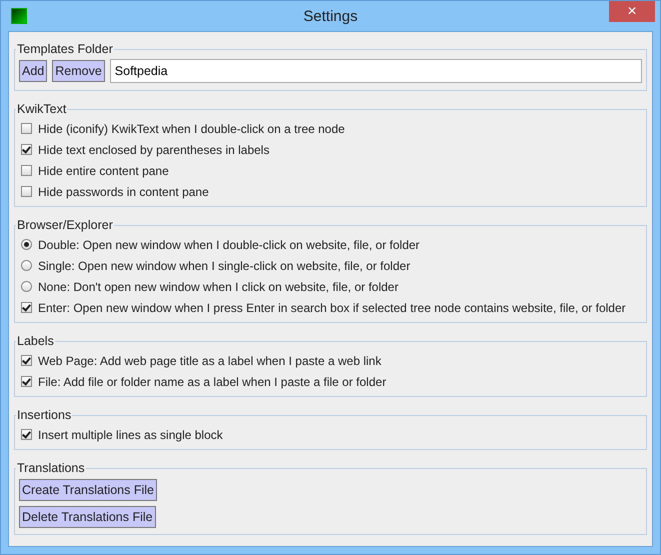  Describe the element at coordinates (210, 361) in the screenshot. I see `option-label: Web Page: Add web page title as a label when I paste a web link` at that location.